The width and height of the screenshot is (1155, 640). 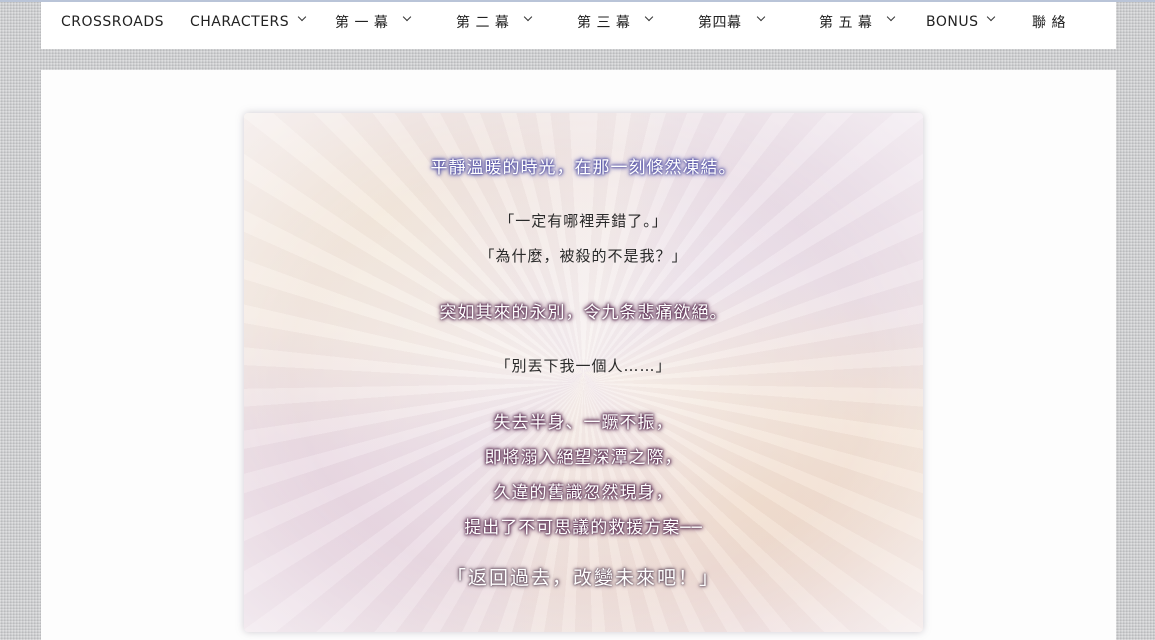 What do you see at coordinates (720, 23) in the screenshot?
I see `nav-item-label: 第四幕` at bounding box center [720, 23].